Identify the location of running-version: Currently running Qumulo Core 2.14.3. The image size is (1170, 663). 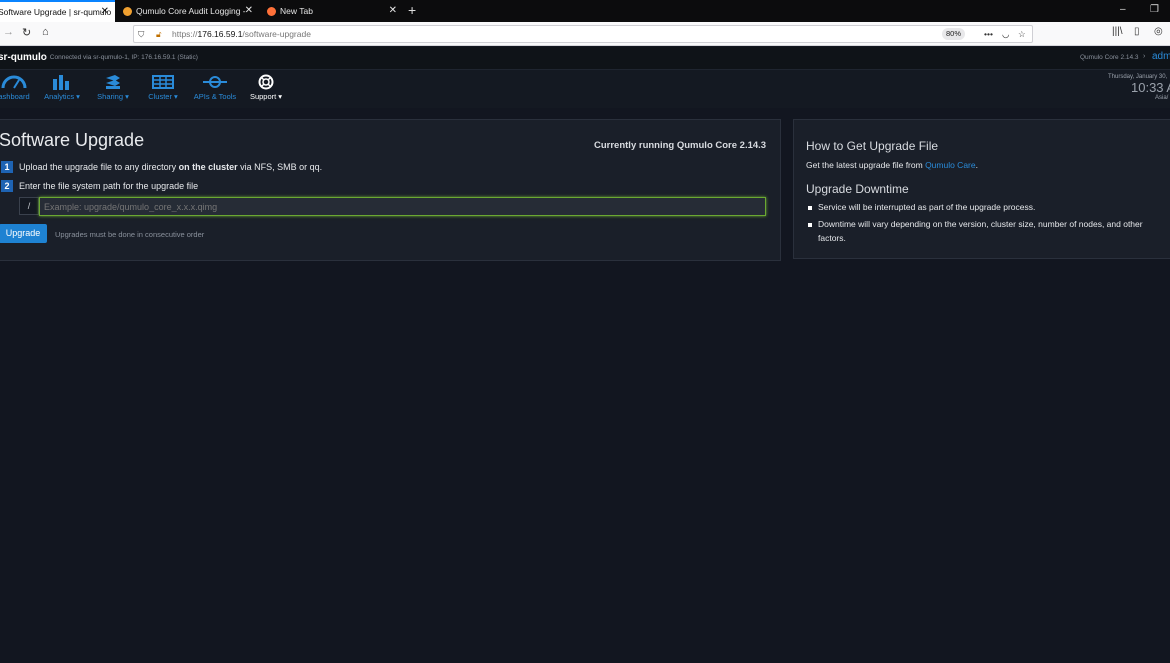
(680, 145).